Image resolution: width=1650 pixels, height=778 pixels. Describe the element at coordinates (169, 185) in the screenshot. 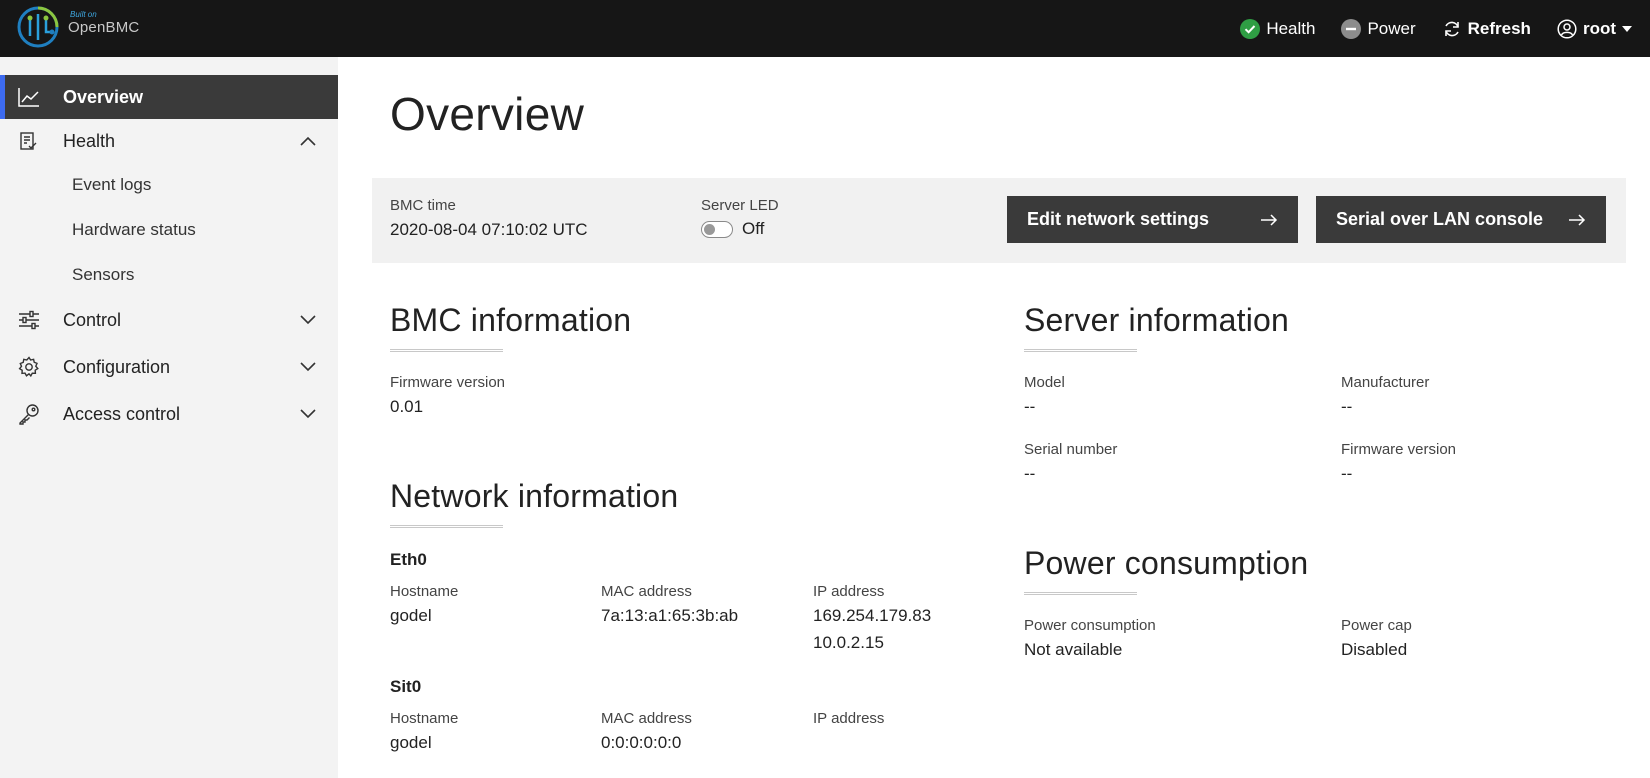

I see `sidebar-item-event-logs: Event logs` at that location.